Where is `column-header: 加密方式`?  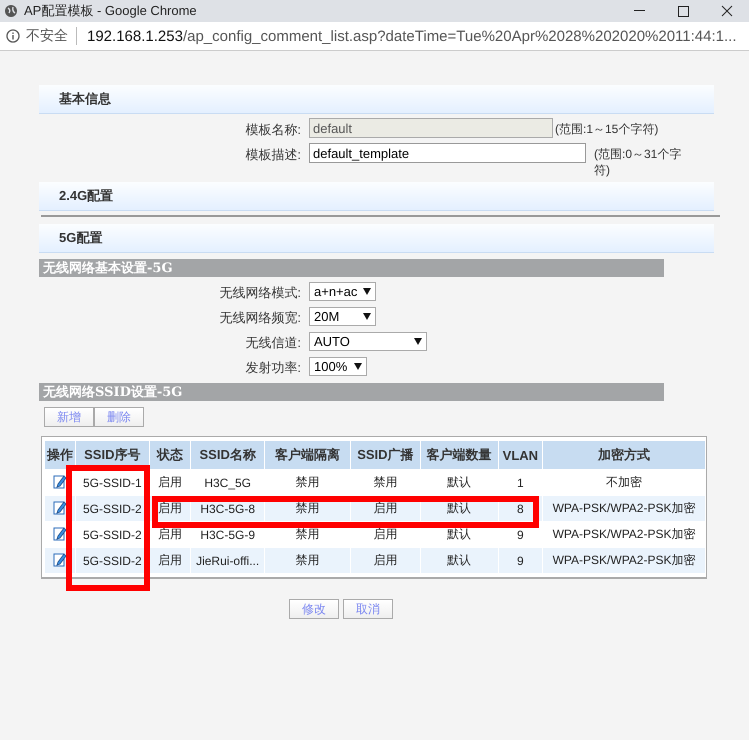 column-header: 加密方式 is located at coordinates (624, 455).